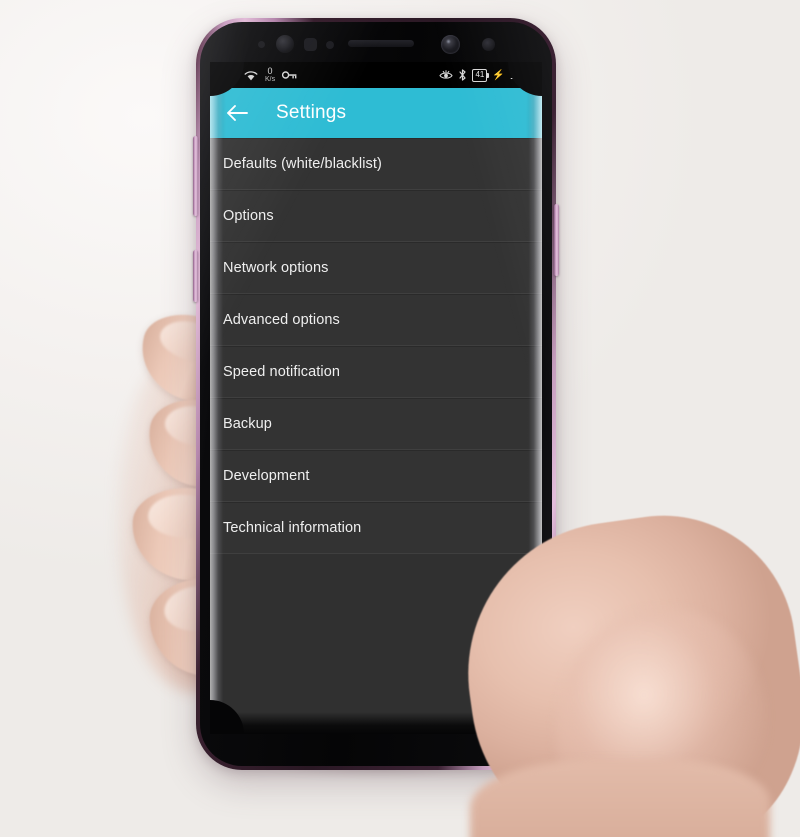  Describe the element at coordinates (289, 75) in the screenshot. I see `key-vpn-icon` at that location.